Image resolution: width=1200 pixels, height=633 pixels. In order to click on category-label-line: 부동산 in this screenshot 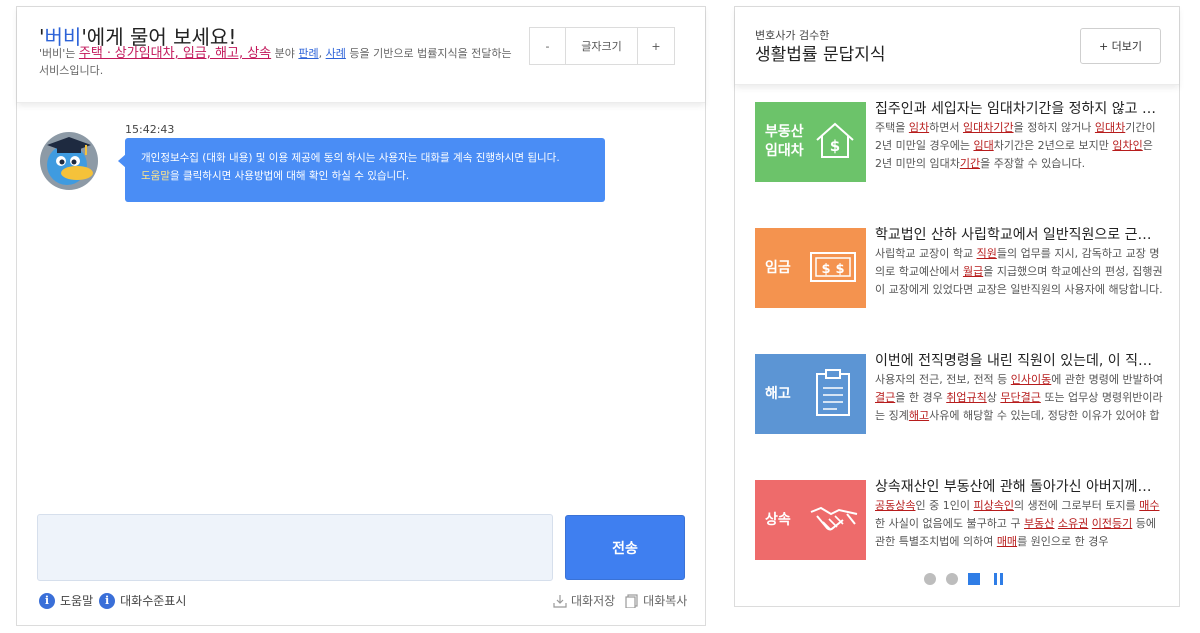, I will do `click(784, 132)`.